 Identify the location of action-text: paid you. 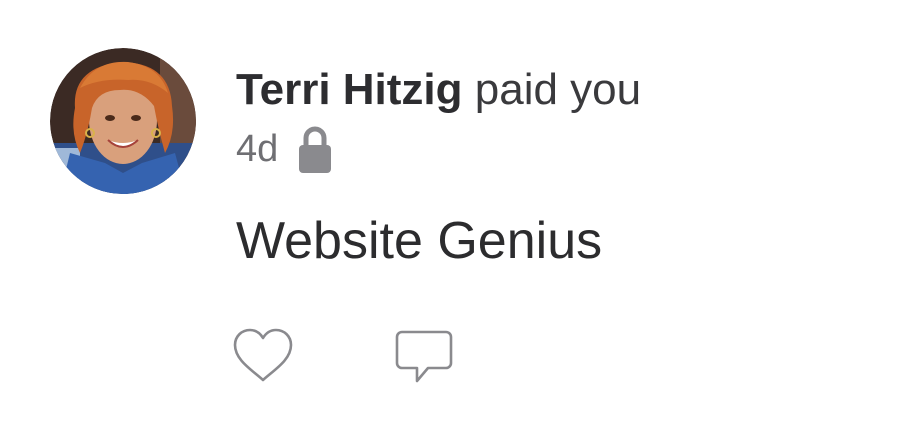
(558, 89).